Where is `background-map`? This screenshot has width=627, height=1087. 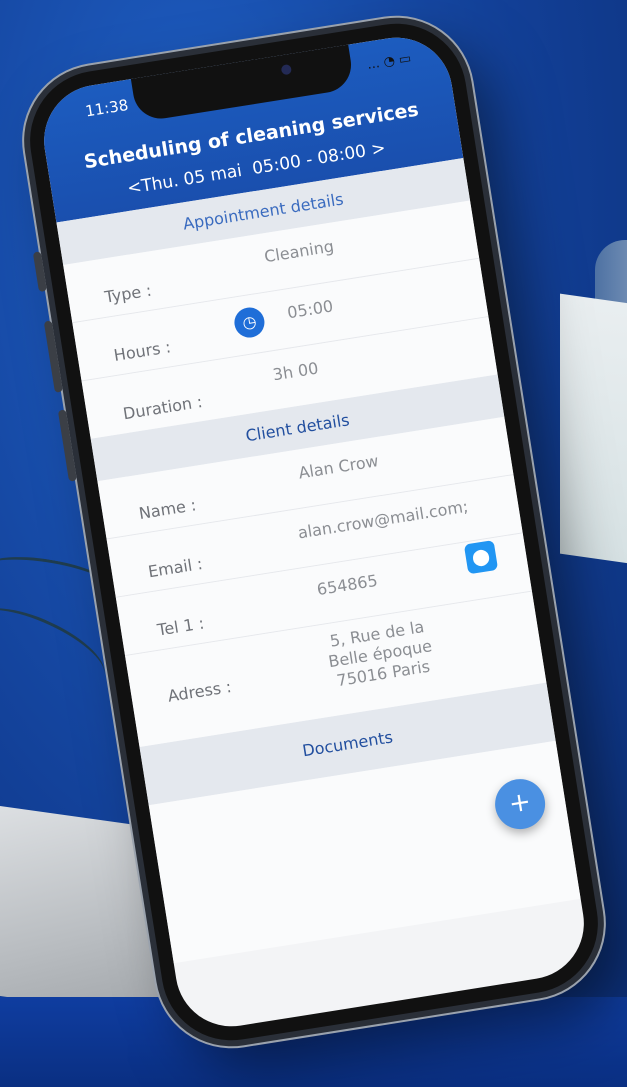
background-map is located at coordinates (593, 430).